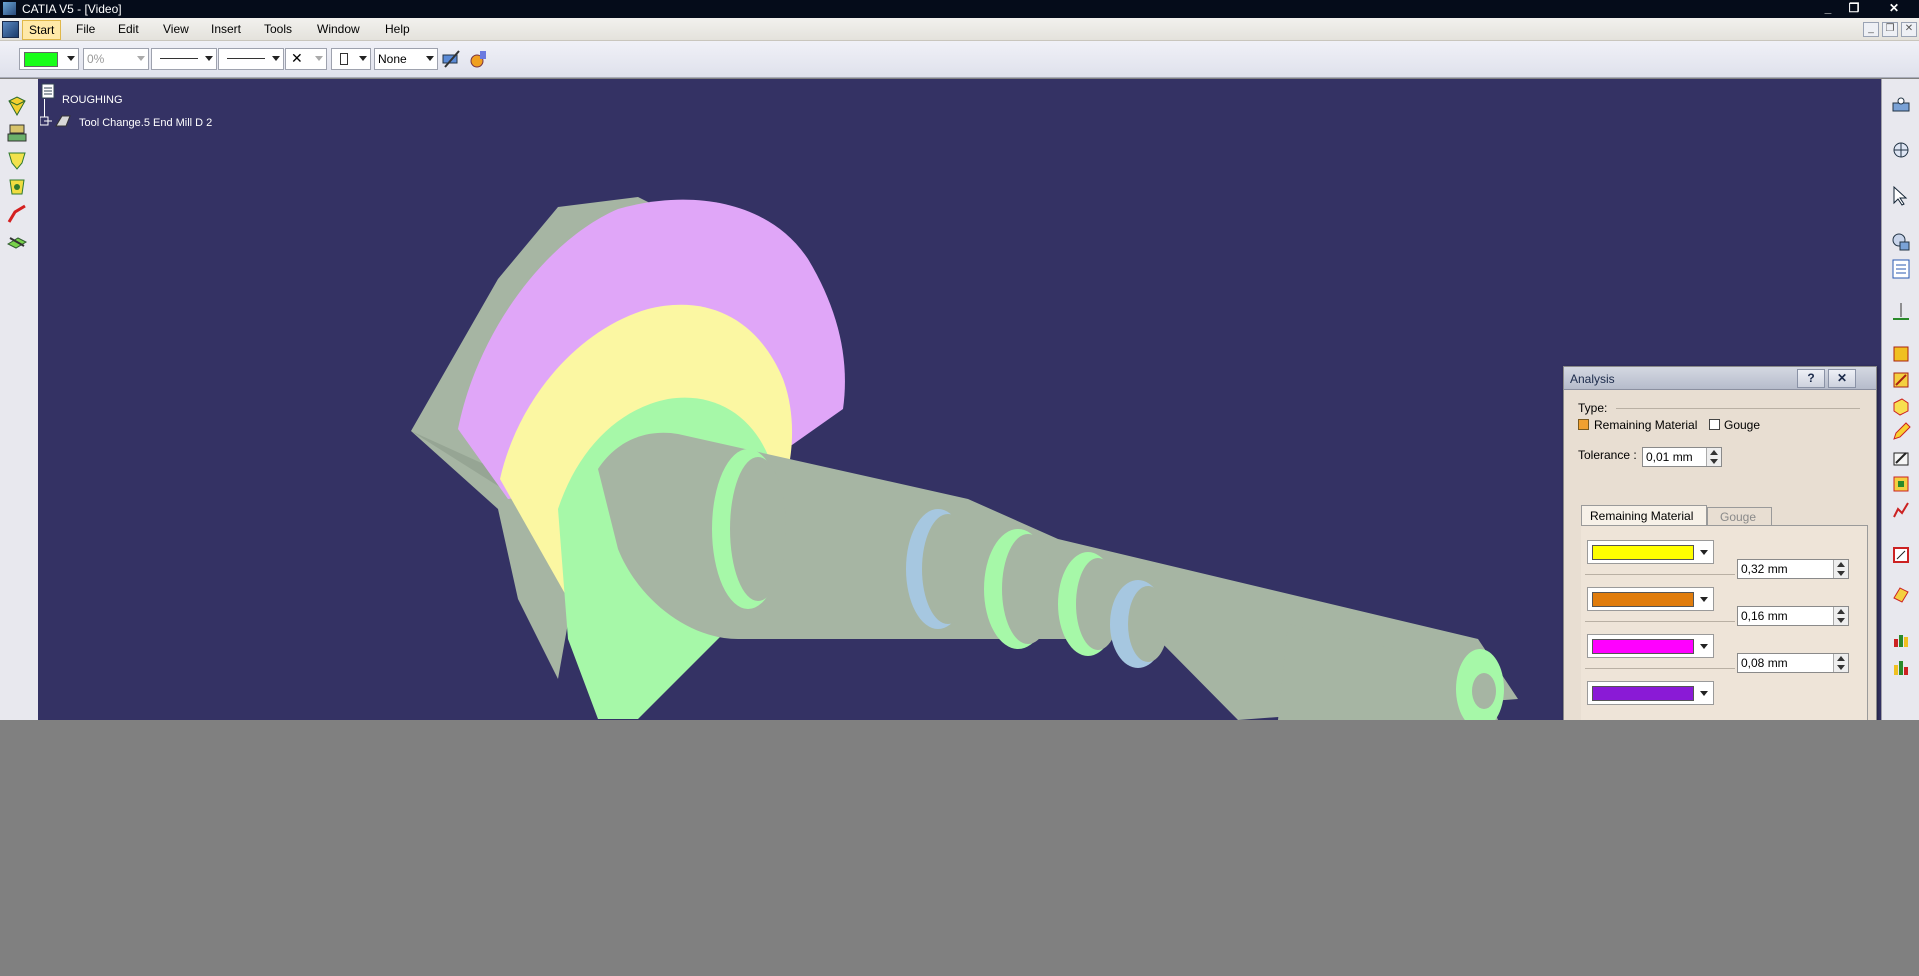 The image size is (1919, 976). Describe the element at coordinates (1909, 29) in the screenshot. I see `mdi-close-button: ✕` at that location.